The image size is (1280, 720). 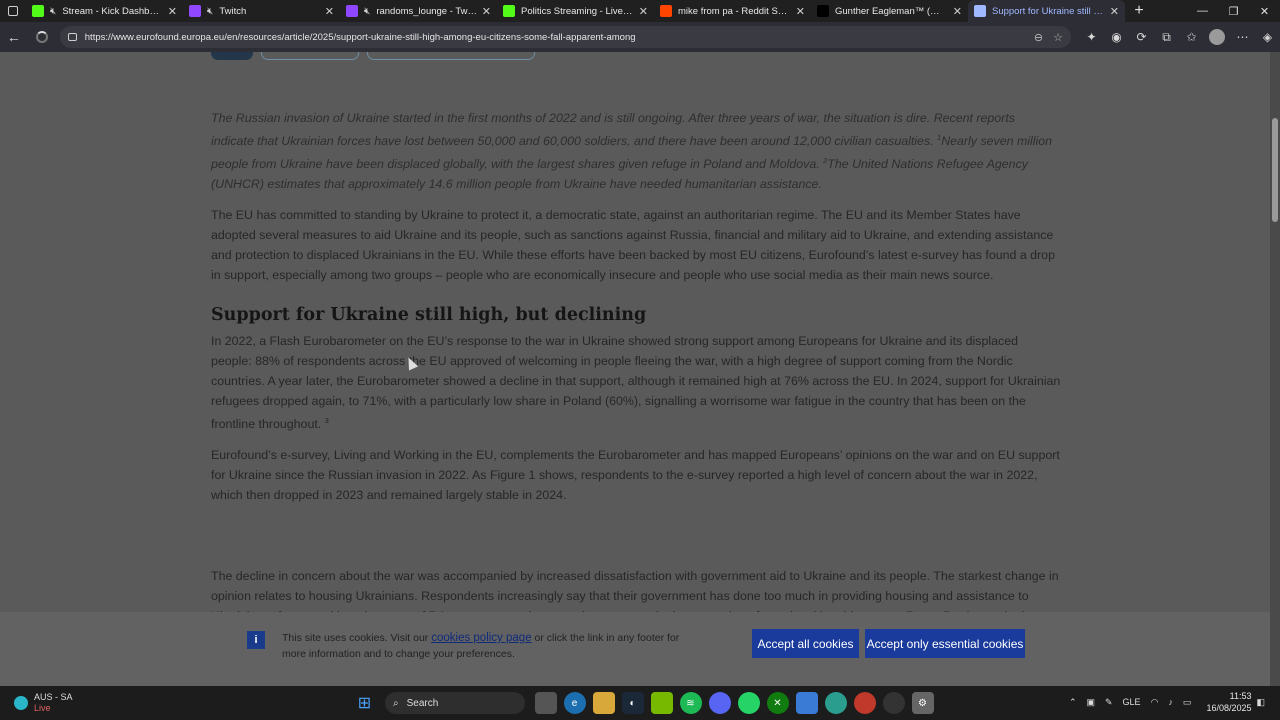 What do you see at coordinates (864, 703) in the screenshot?
I see `creative-cloud-icon` at bounding box center [864, 703].